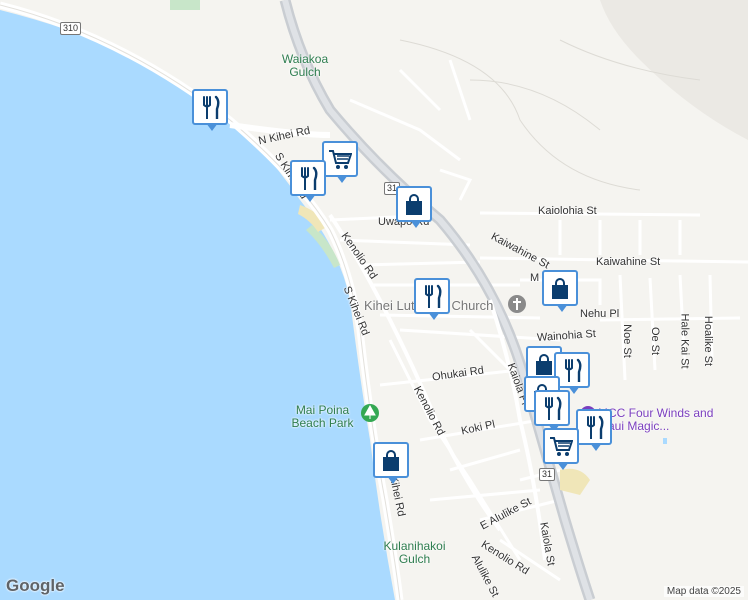  What do you see at coordinates (35, 585) in the screenshot?
I see `google-logo: Google` at bounding box center [35, 585].